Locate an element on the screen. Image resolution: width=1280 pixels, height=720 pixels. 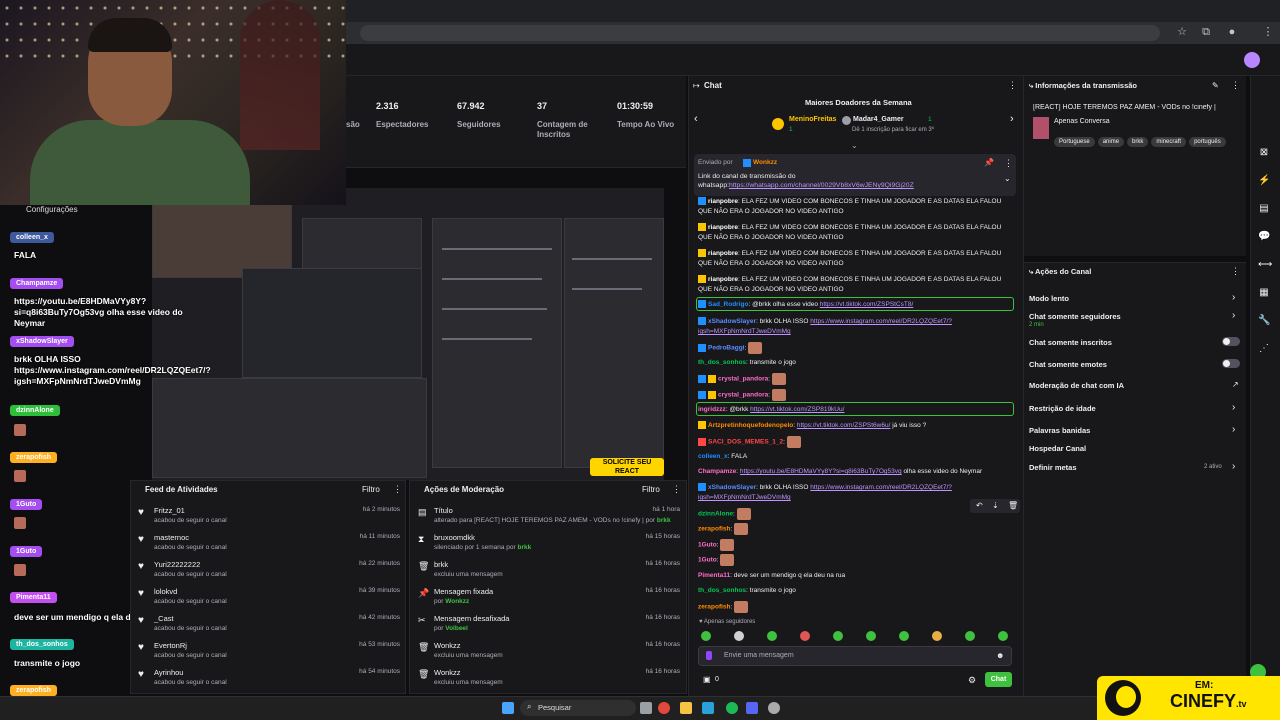
points-icon: ▣ is located at coordinates (707, 679).